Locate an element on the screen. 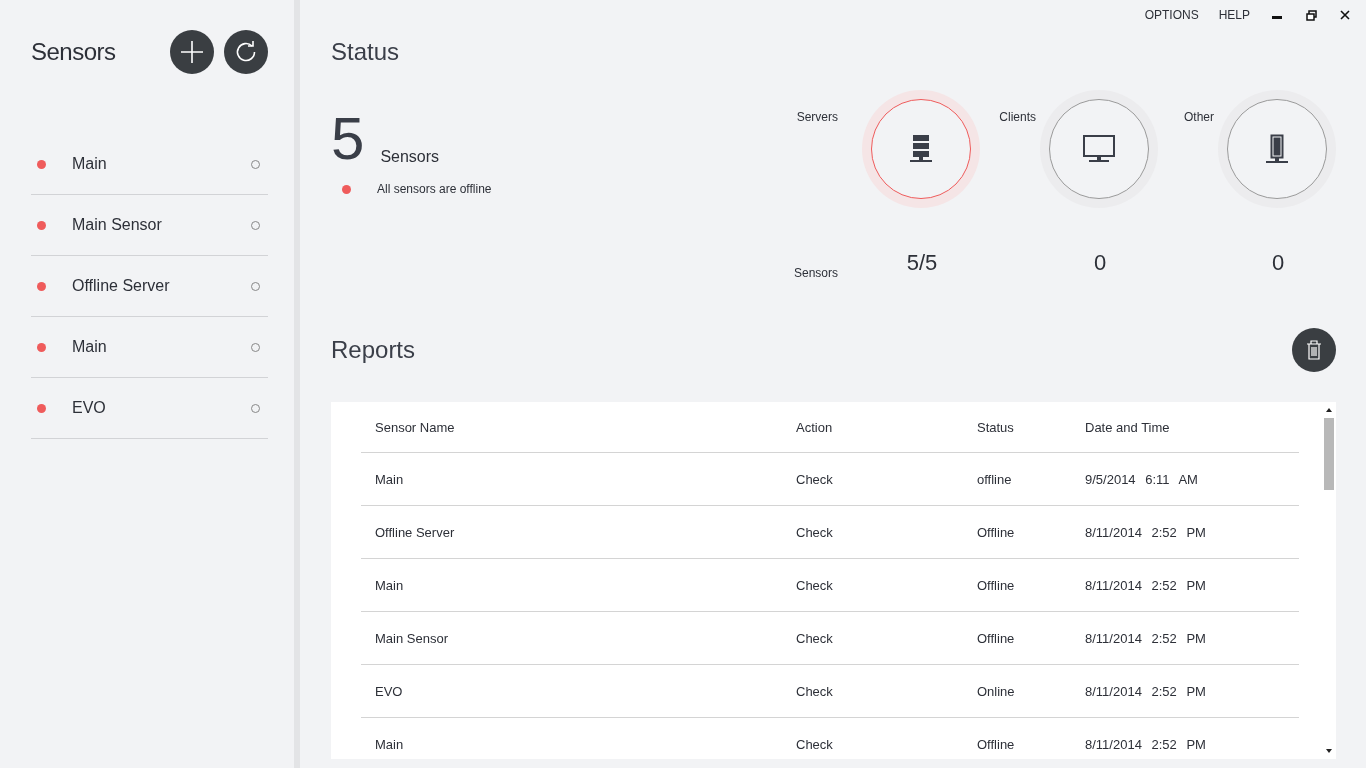 The height and width of the screenshot is (768, 1366). column-header: Sensor Name is located at coordinates (578, 427).